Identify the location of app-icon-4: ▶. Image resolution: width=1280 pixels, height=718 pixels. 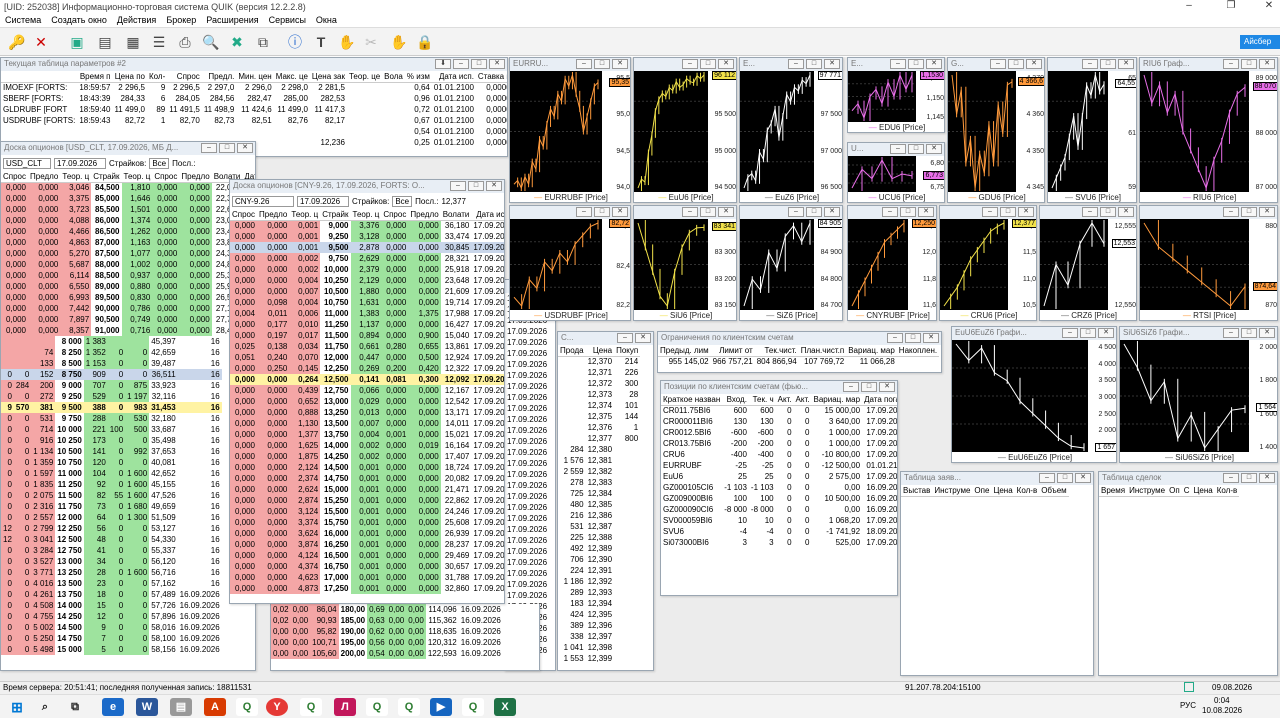
(441, 707).